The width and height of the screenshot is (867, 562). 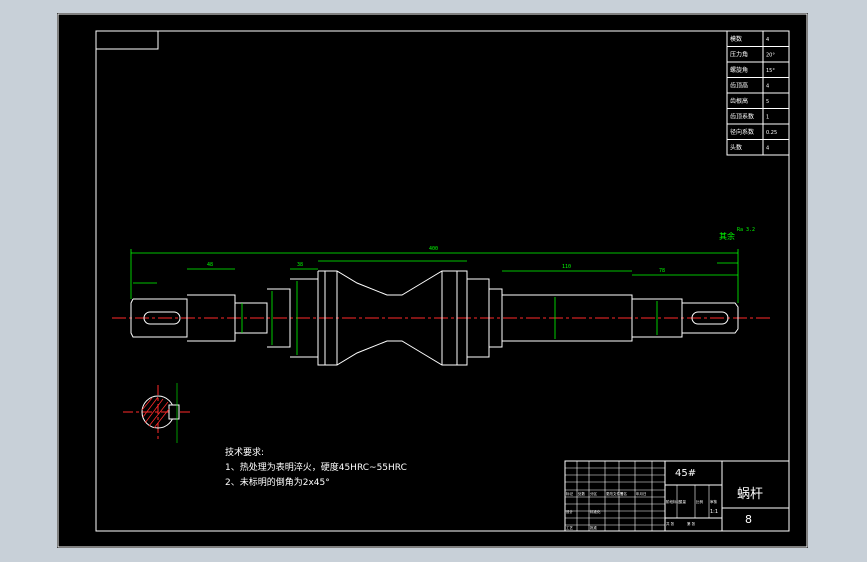 What do you see at coordinates (714, 501) in the screenshot?
I see `title-block-cell-label: 审核` at bounding box center [714, 501].